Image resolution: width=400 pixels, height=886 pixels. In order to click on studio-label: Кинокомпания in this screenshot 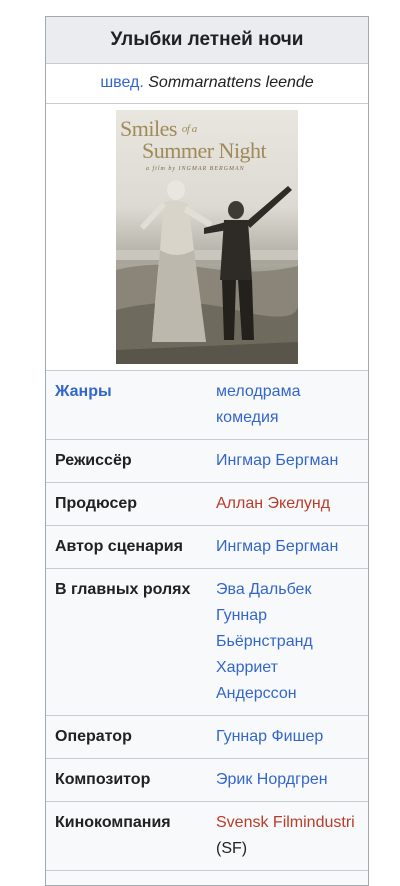, I will do `click(113, 822)`.